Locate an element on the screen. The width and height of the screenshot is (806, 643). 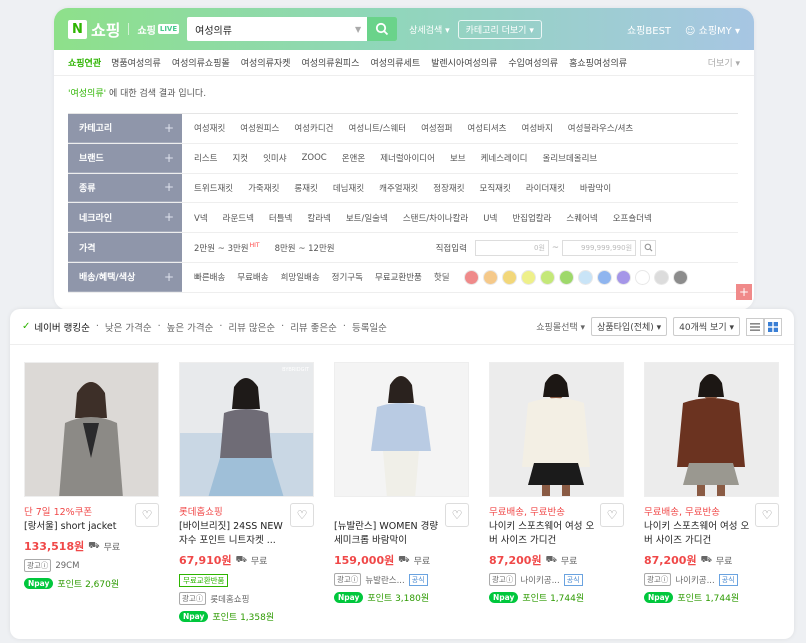
filter-value: 여성티셔츠 is located at coordinates (486, 128).